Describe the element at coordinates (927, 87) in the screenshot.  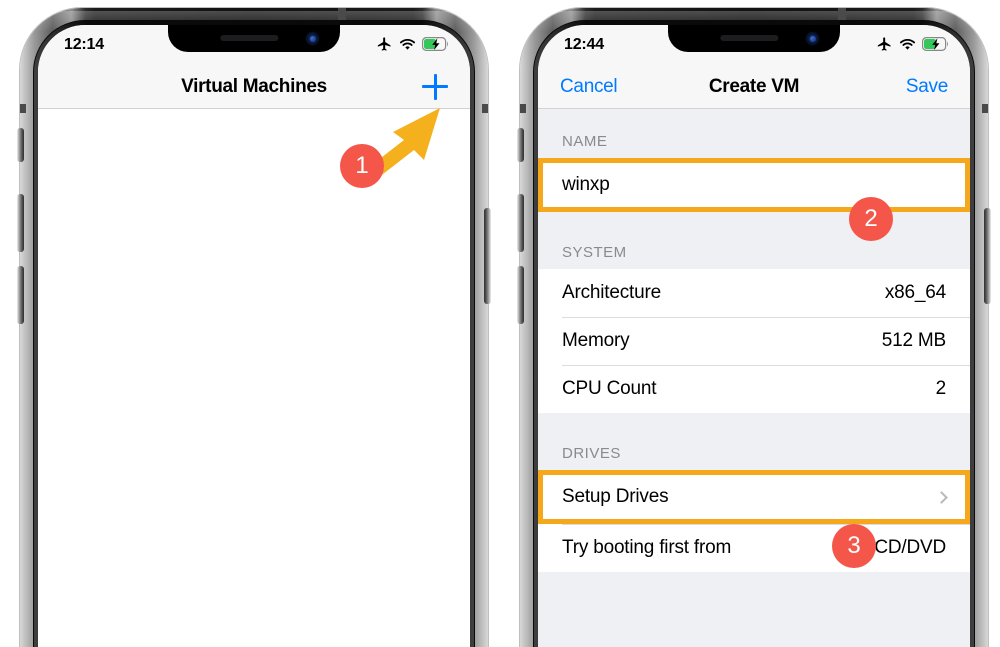
I see `save-button: Save` at that location.